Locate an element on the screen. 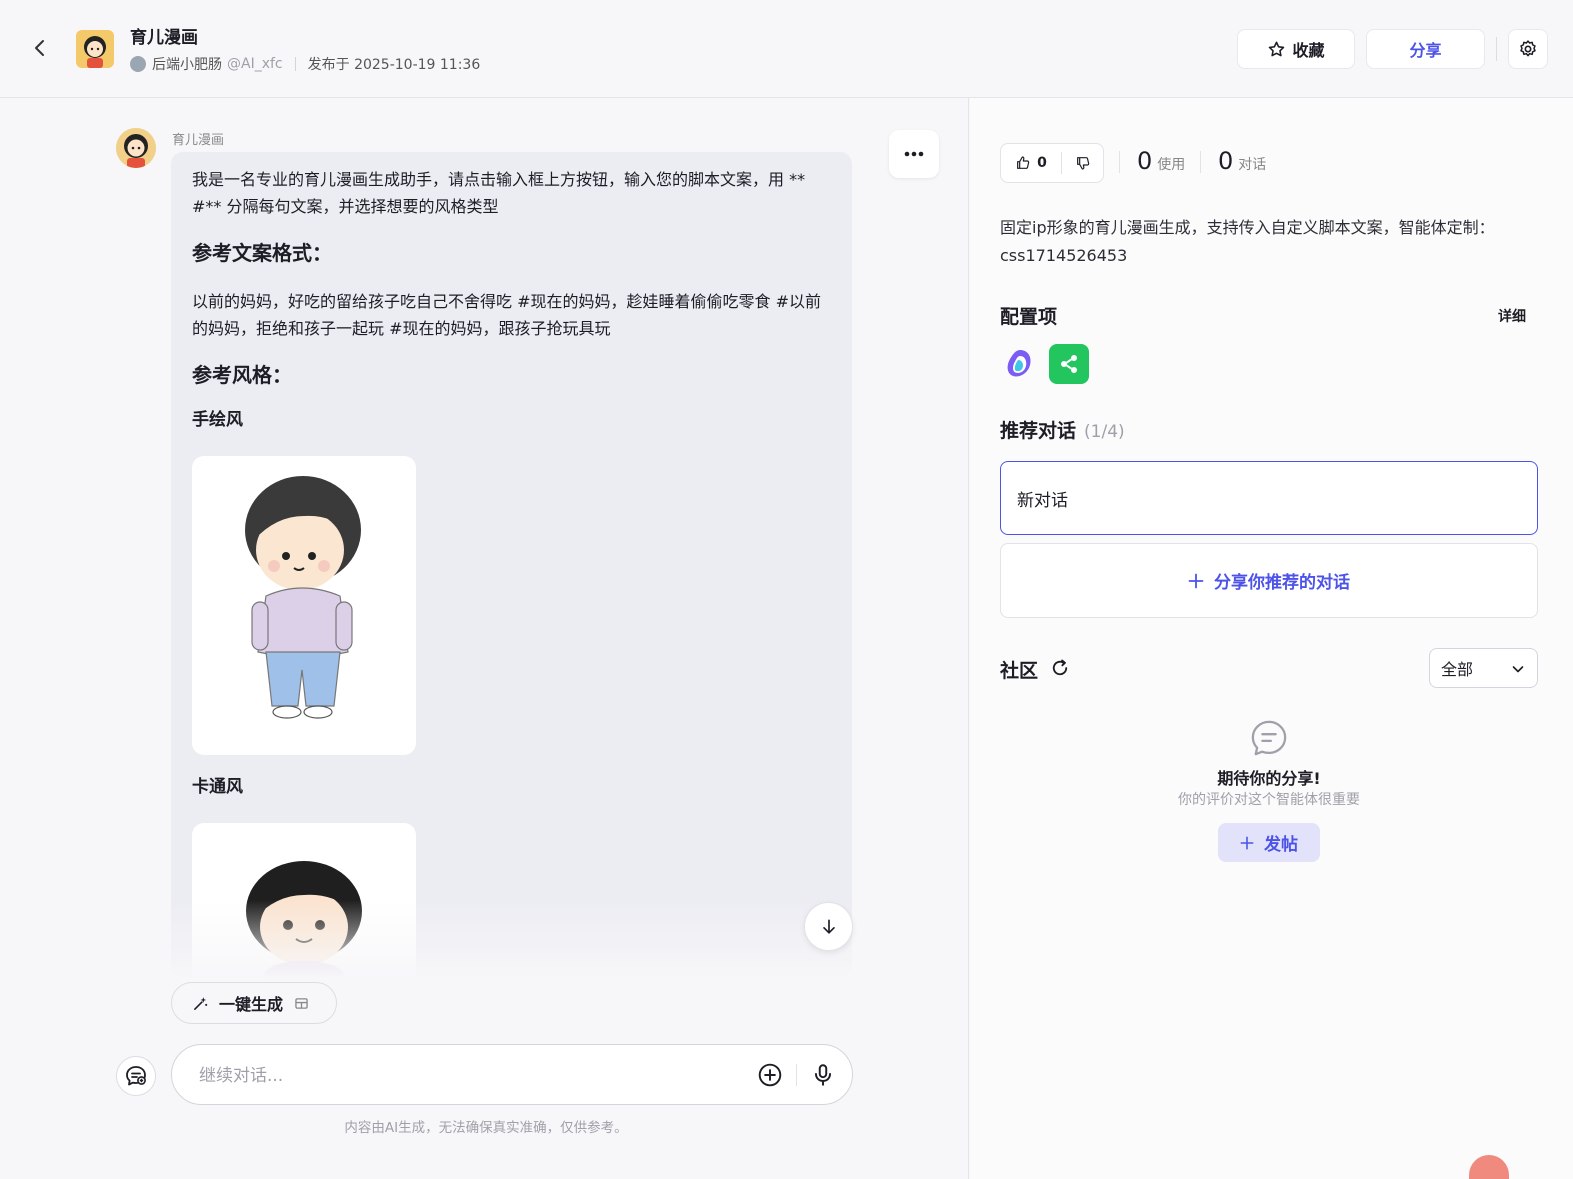 This screenshot has height=1179, width=1573. dislike-button is located at coordinates (1082, 163).